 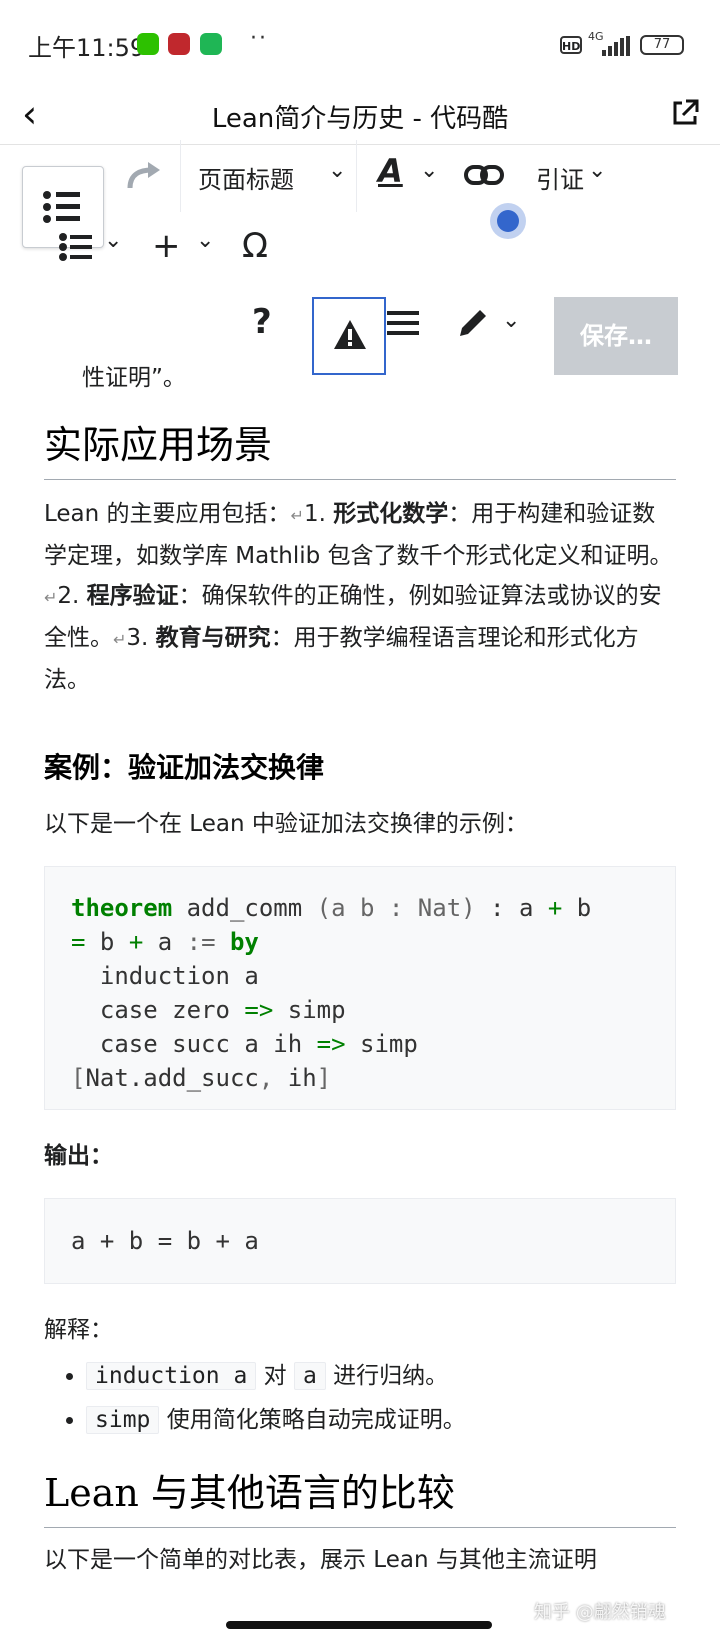 What do you see at coordinates (78, 942) in the screenshot?
I see `code-operator: =` at bounding box center [78, 942].